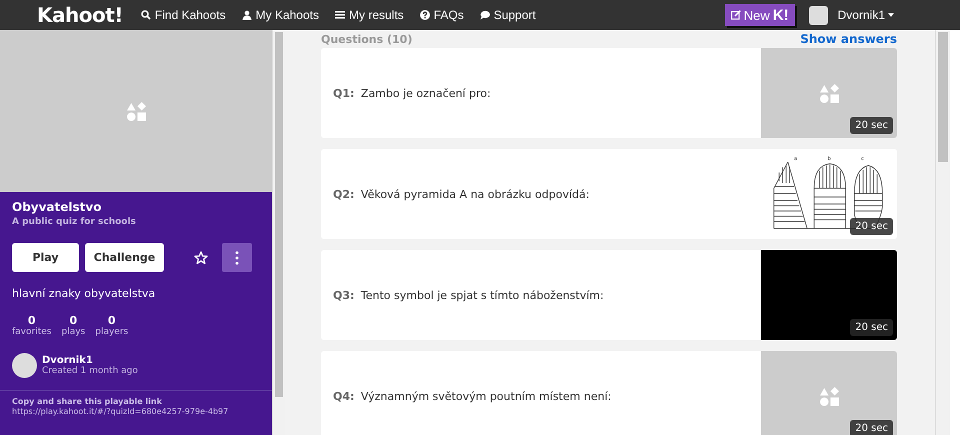 This screenshot has width=960, height=435. Describe the element at coordinates (735, 15) in the screenshot. I see `edit-icon` at that location.